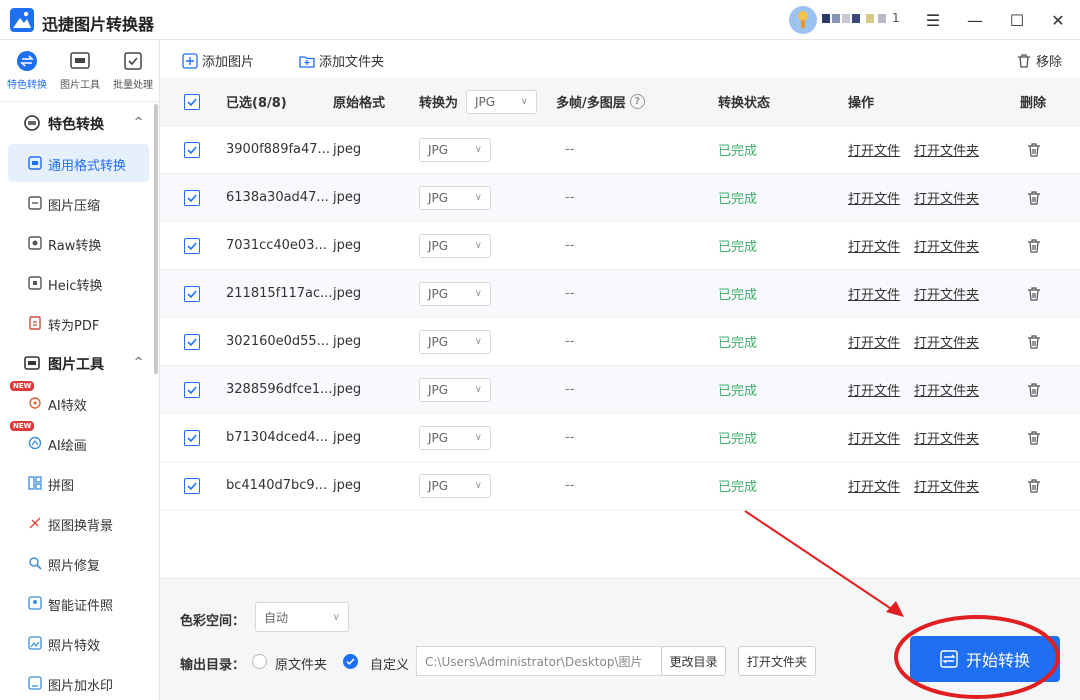 This screenshot has width=1080, height=700. I want to click on sidebar-item-compress: 图片压缩, so click(78, 203).